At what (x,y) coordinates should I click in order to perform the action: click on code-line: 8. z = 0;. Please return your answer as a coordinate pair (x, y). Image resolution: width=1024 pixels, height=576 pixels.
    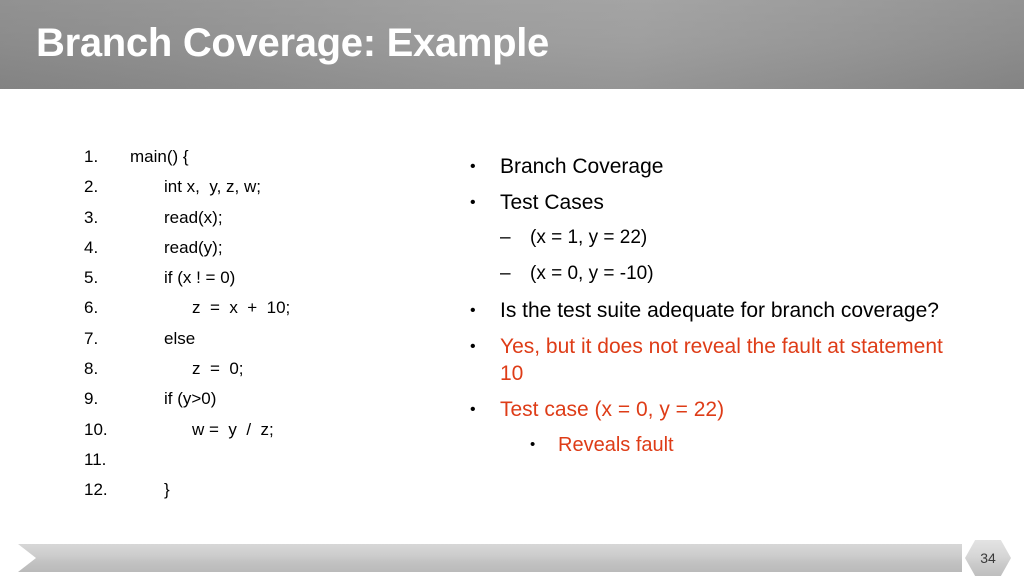
    Looking at the image, I should click on (264, 374).